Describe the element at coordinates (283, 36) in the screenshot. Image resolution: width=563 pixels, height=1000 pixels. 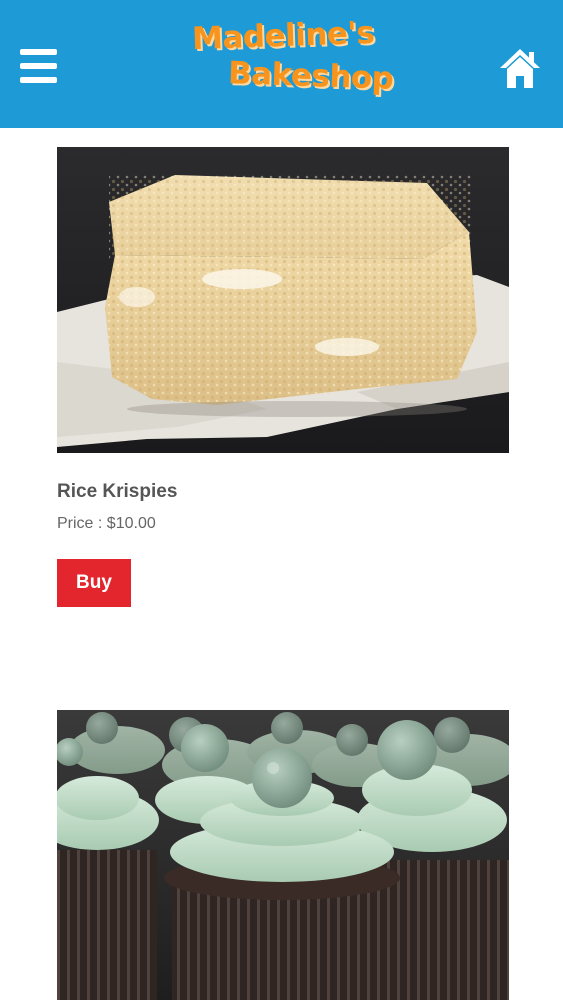
I see `logo-line-1: Madeline's` at that location.